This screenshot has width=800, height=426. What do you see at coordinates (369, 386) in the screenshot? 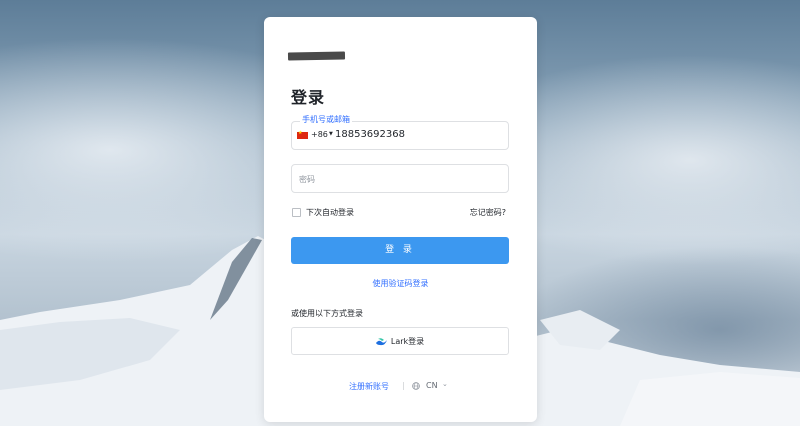
I see `register-link: 注册新账号` at bounding box center [369, 386].